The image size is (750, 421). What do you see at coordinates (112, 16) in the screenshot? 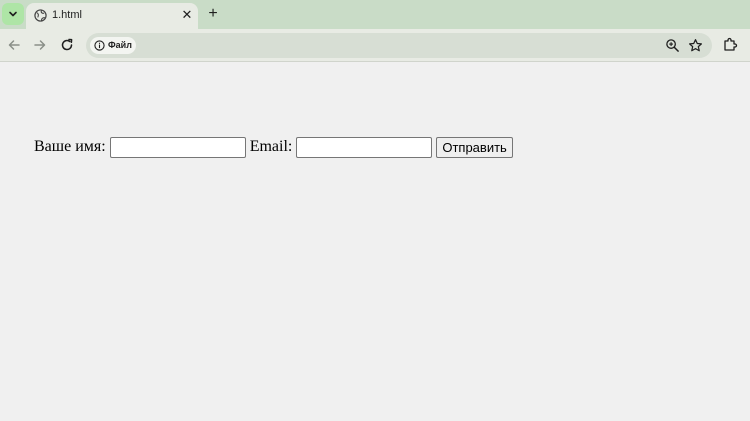
I see `tab-active: 1.html ✕` at bounding box center [112, 16].